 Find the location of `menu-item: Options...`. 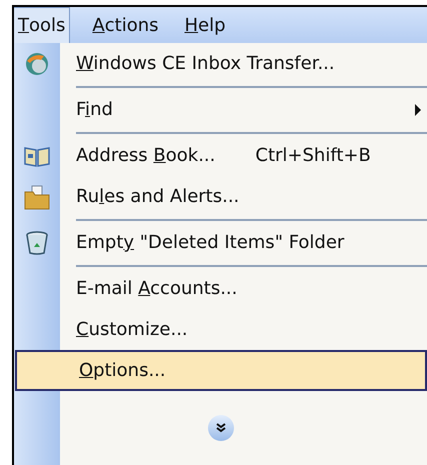

menu-item: Options... is located at coordinates (221, 370).